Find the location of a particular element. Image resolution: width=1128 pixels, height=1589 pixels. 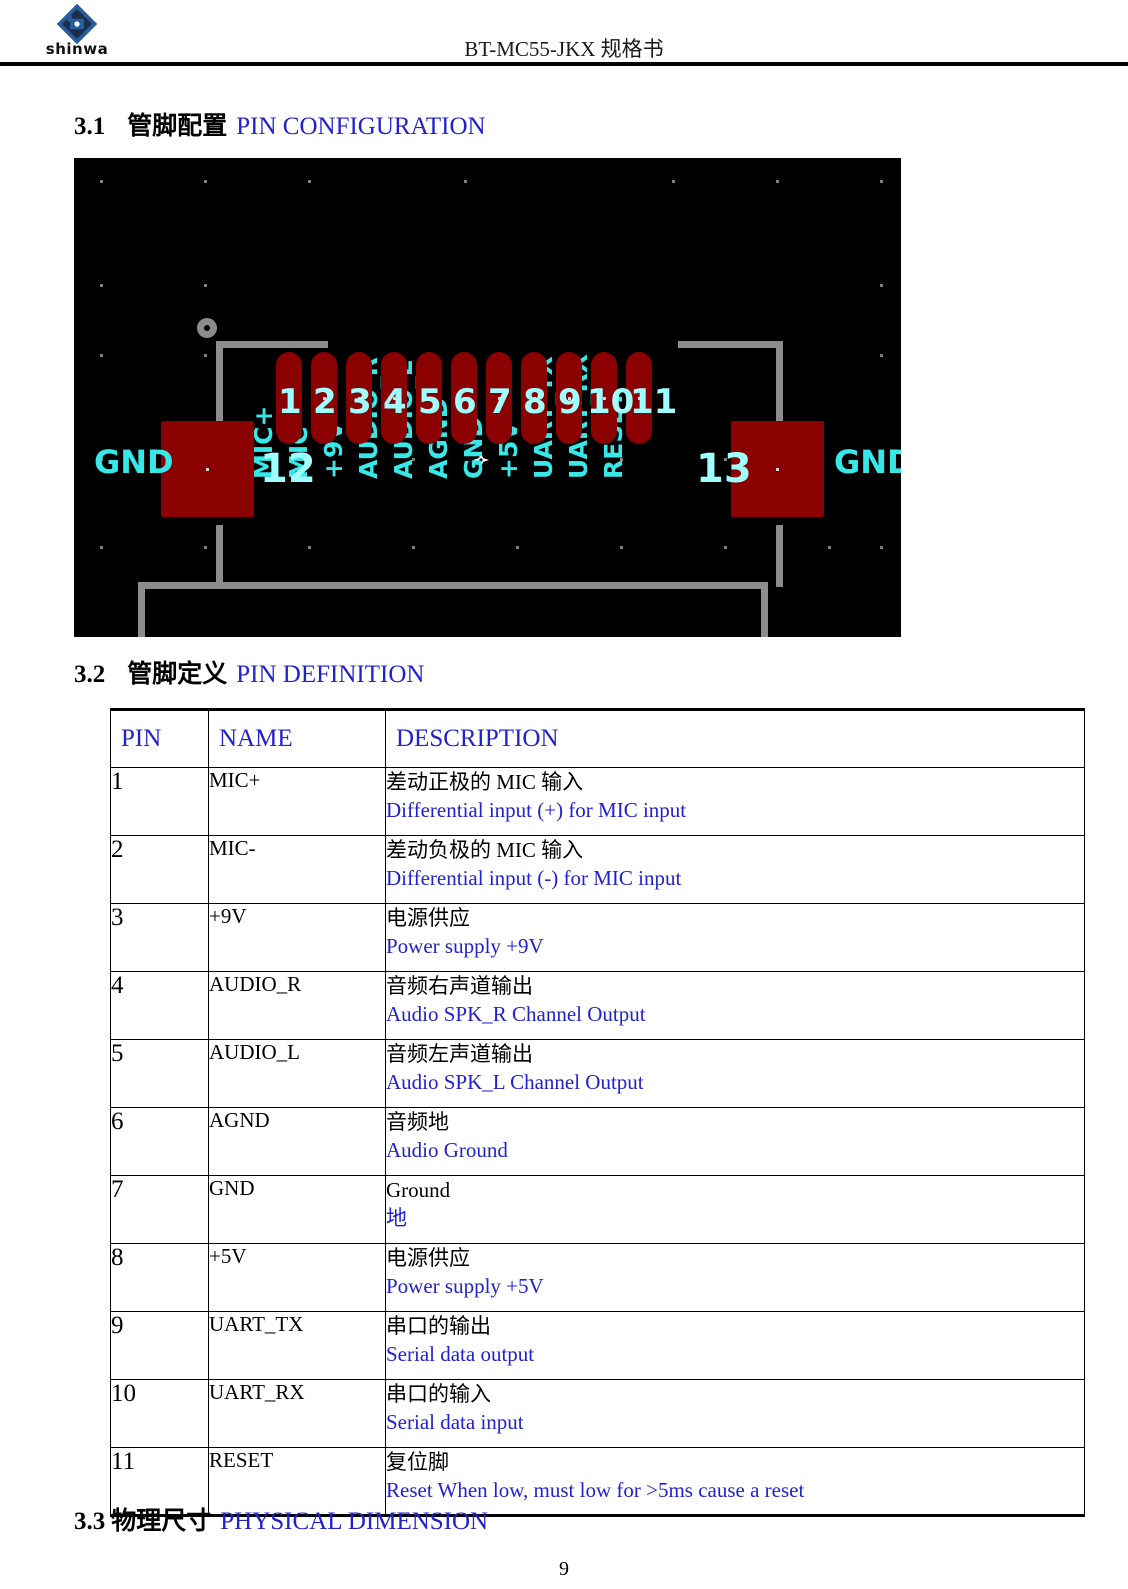

cell-pin: 5 is located at coordinates (159, 1073).